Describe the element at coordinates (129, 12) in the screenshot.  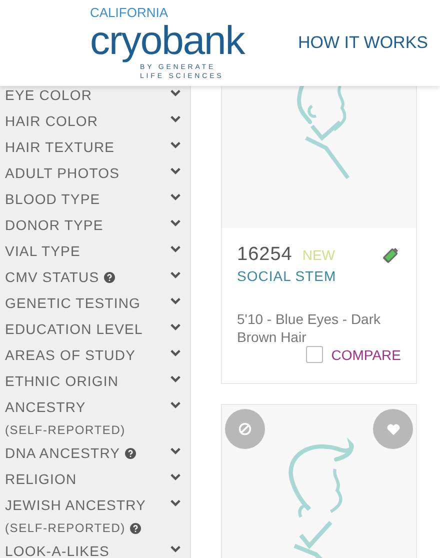
I see `logo-text: CALIFORNIA` at that location.